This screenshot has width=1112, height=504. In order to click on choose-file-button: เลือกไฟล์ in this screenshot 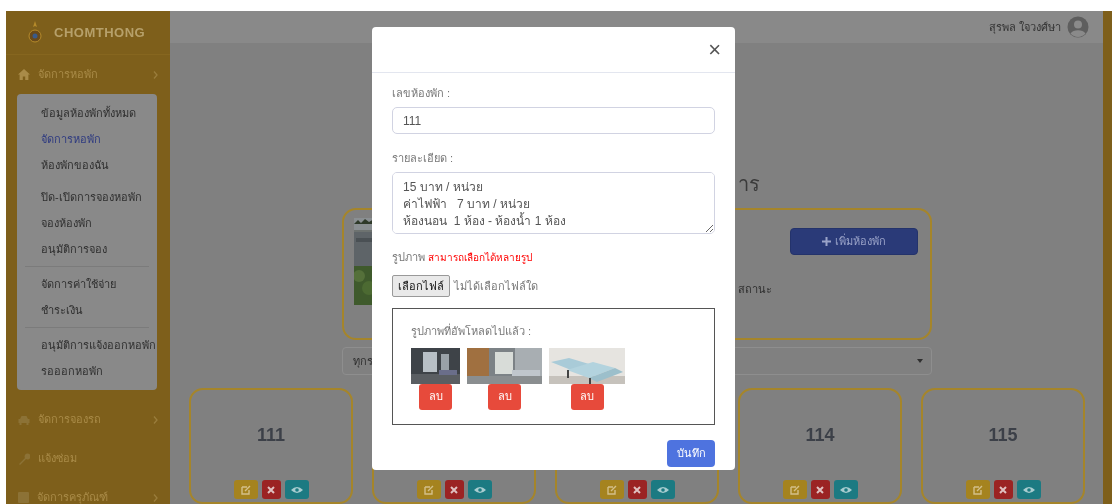, I will do `click(421, 285)`.